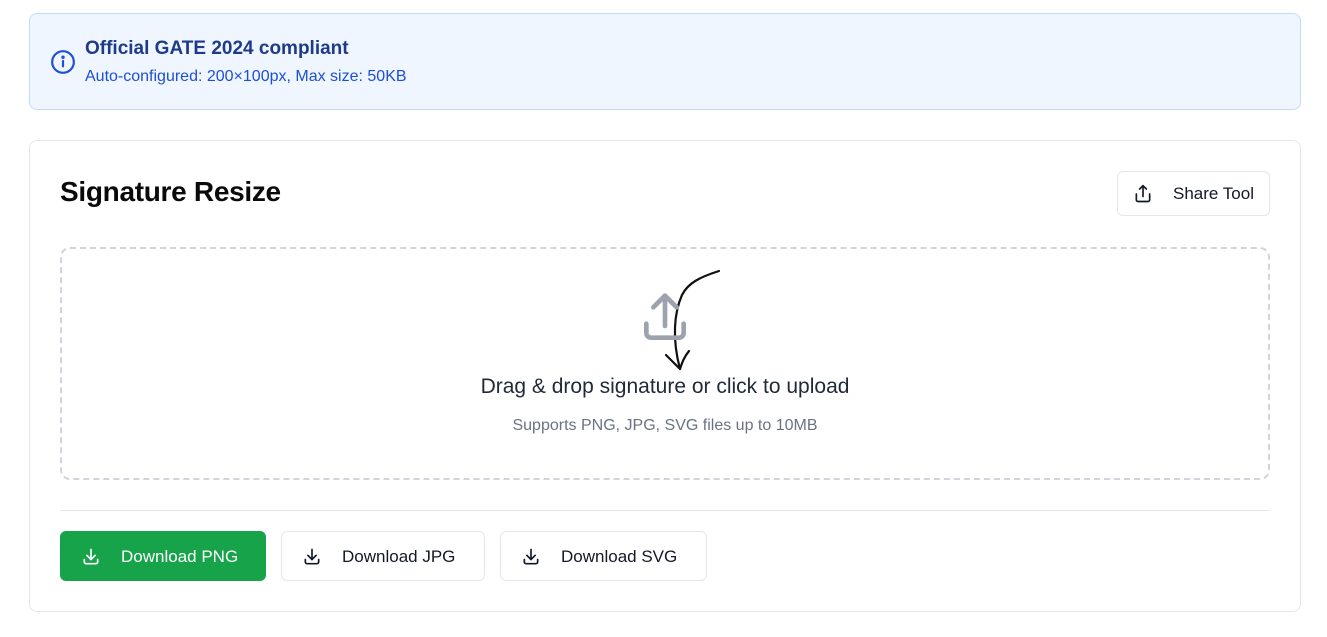 This screenshot has width=1327, height=637. Describe the element at coordinates (665, 425) in the screenshot. I see `dropzone-subtitle: Supports PNG, JPG, SVG files up to 10MB` at that location.